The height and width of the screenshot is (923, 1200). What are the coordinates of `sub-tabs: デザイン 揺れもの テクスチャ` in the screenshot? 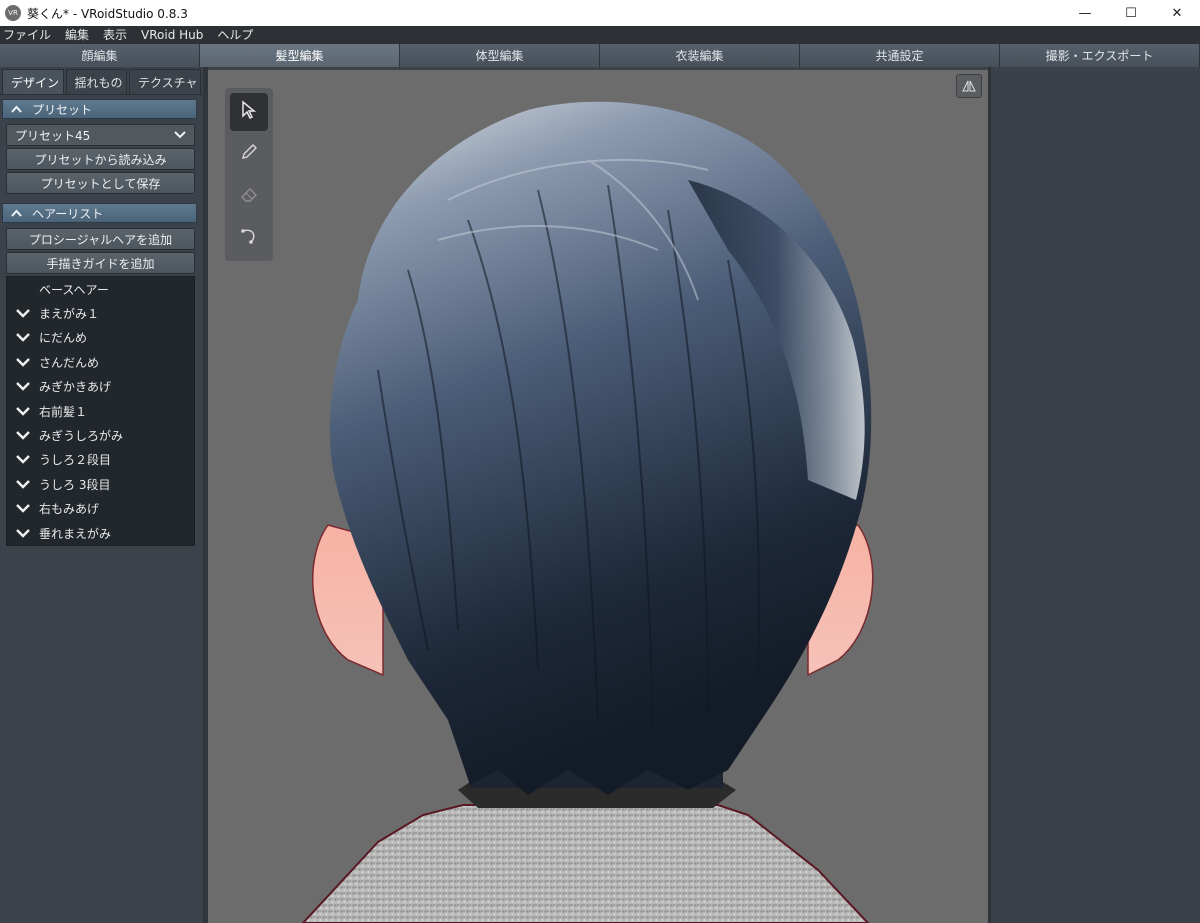 It's located at (101, 81).